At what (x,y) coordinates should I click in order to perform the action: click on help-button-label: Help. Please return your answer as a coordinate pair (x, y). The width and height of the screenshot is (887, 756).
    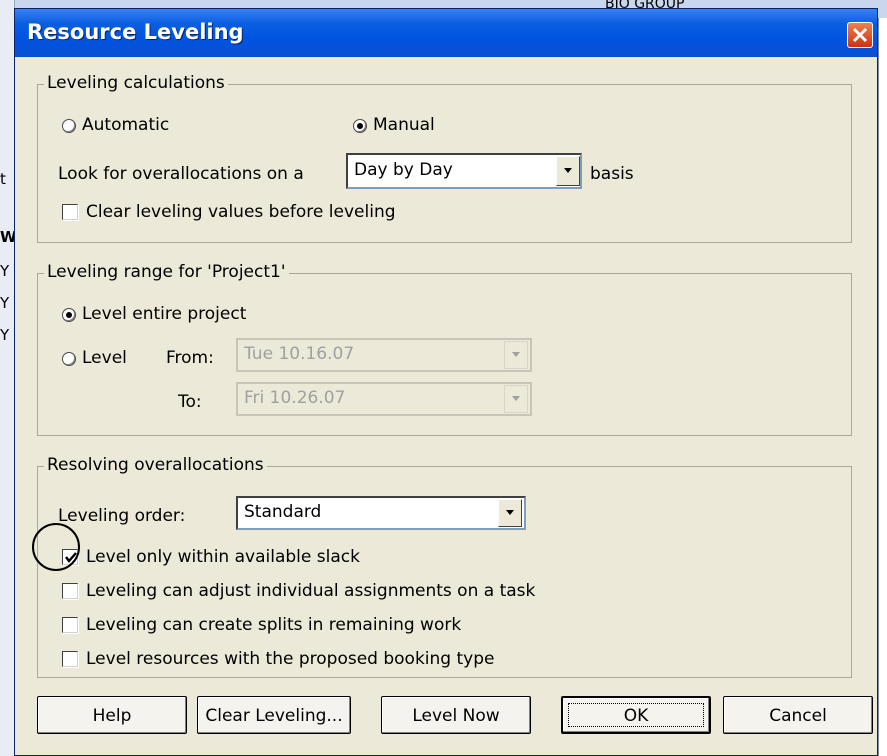
    Looking at the image, I should click on (112, 716).